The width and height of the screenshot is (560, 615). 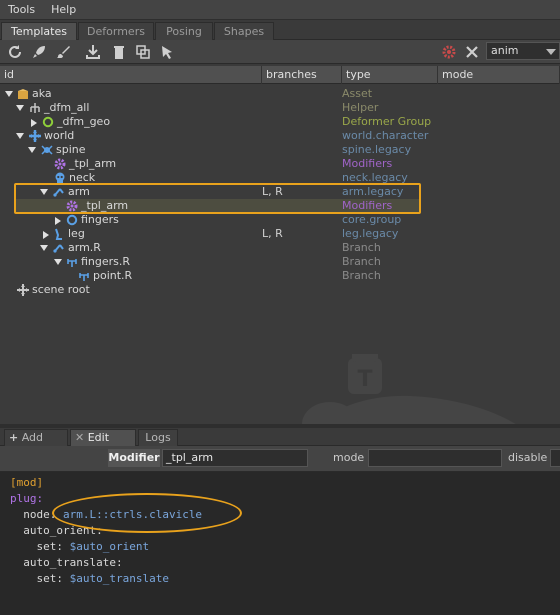 I want to click on import-icon, so click(x=93, y=52).